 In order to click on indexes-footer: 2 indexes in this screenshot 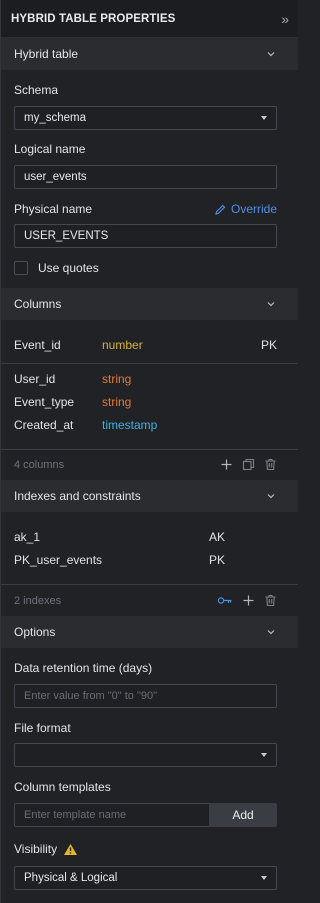, I will do `click(149, 600)`.